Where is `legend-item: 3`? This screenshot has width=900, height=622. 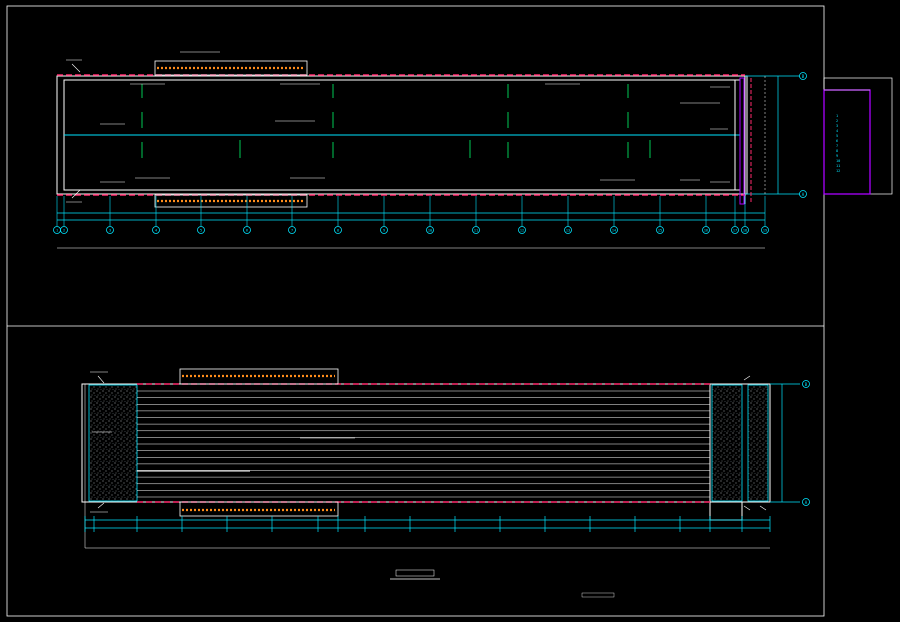 legend-item: 3 is located at coordinates (837, 126).